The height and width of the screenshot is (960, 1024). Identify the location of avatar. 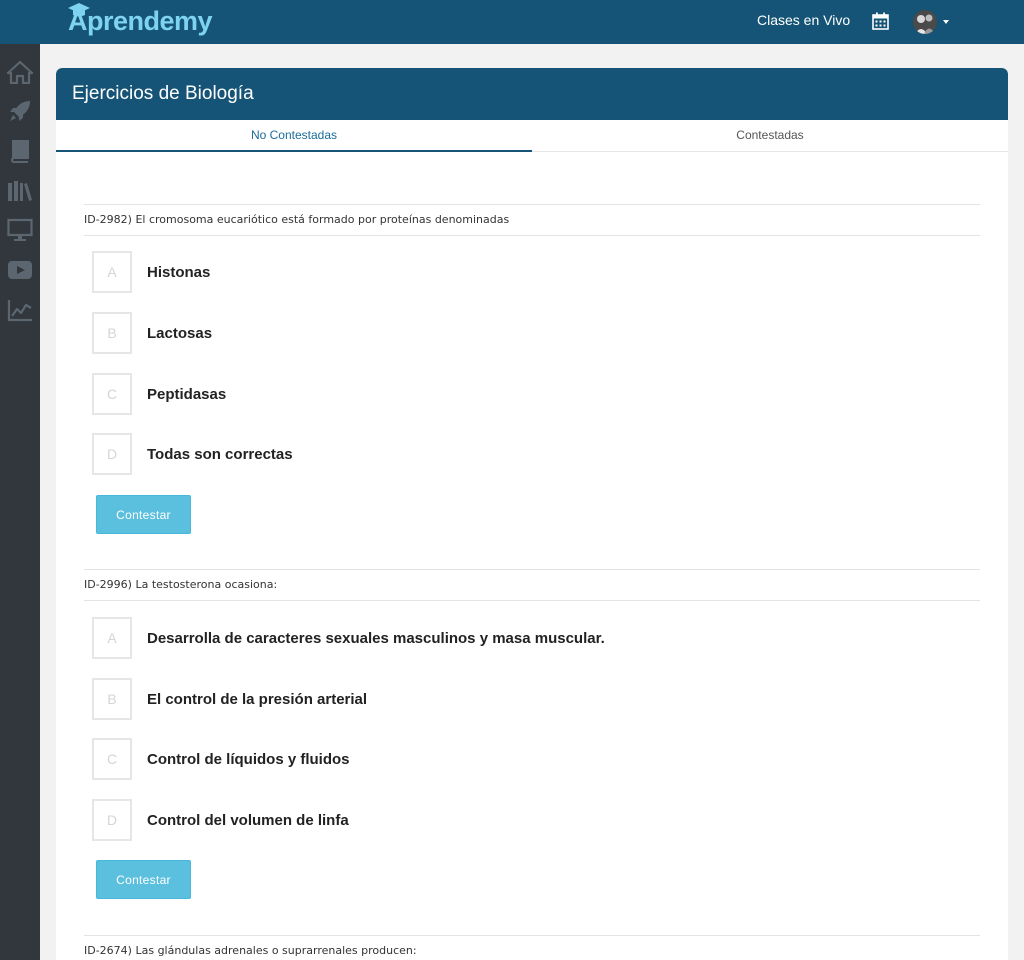
(925, 22).